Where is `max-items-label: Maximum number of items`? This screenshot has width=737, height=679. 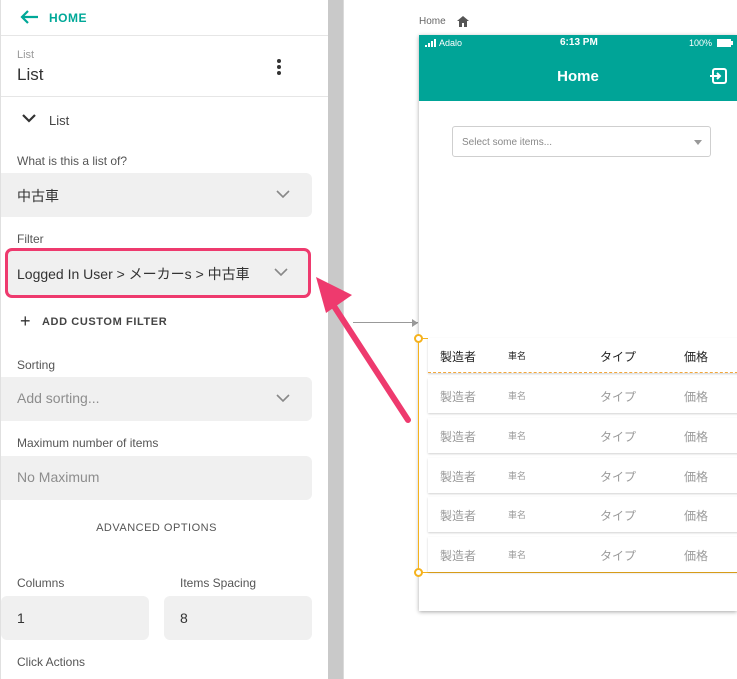 max-items-label: Maximum number of items is located at coordinates (88, 443).